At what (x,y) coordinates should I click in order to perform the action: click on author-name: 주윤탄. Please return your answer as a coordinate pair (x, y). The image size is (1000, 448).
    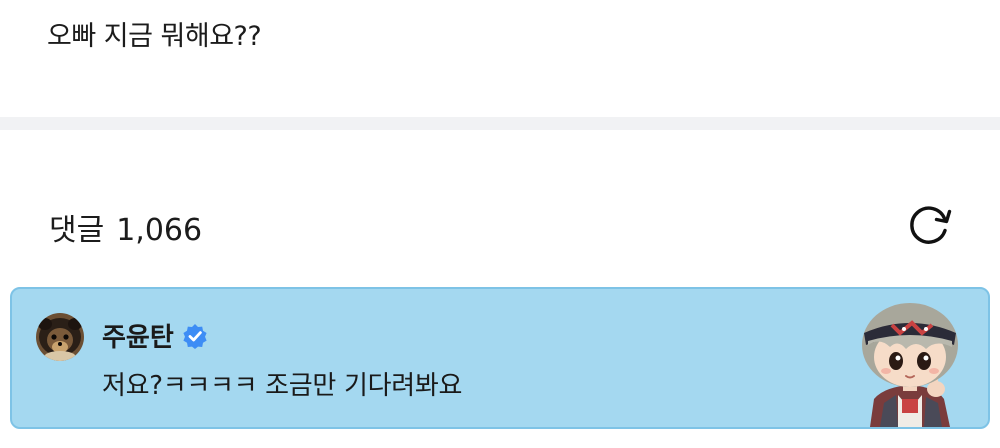
    Looking at the image, I should click on (138, 335).